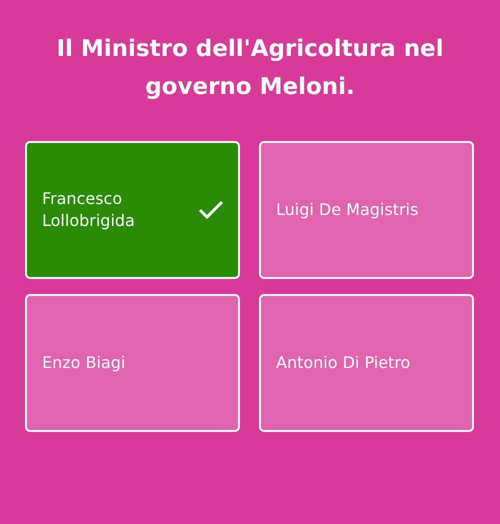 The height and width of the screenshot is (524, 500). Describe the element at coordinates (250, 68) in the screenshot. I see `question-title: Il Ministro dell'Agricoltura nel governo Meloni.` at that location.